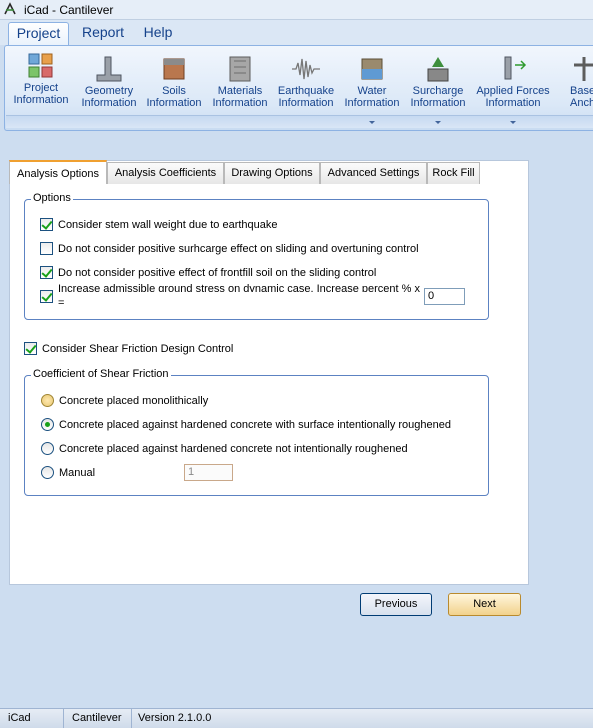 Image resolution: width=593 pixels, height=728 pixels. What do you see at coordinates (256, 402) in the screenshot?
I see `coef-option-monolithic: Concrete placed monolithically` at bounding box center [256, 402].